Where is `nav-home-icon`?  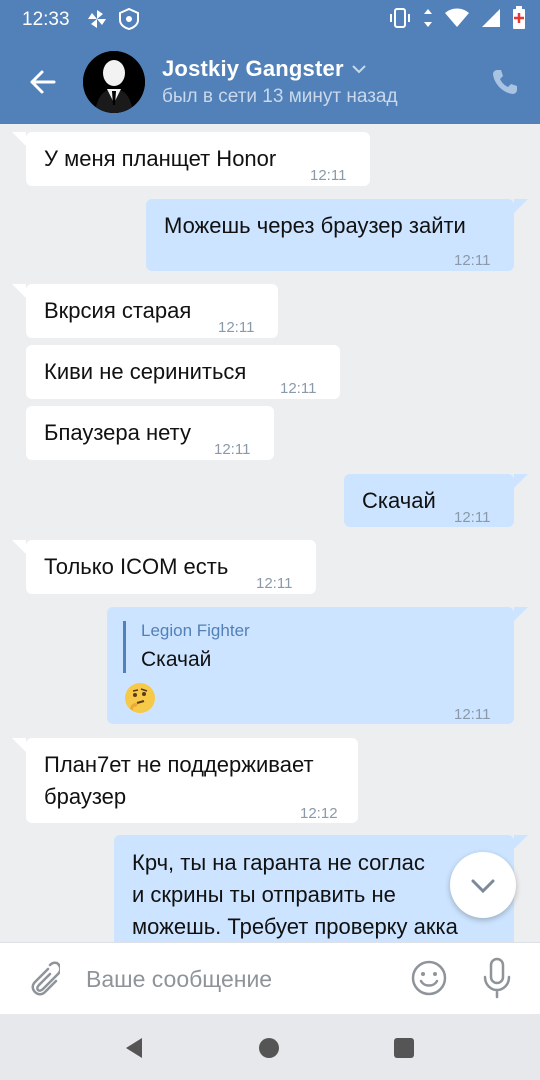
nav-home-icon is located at coordinates (269, 1048).